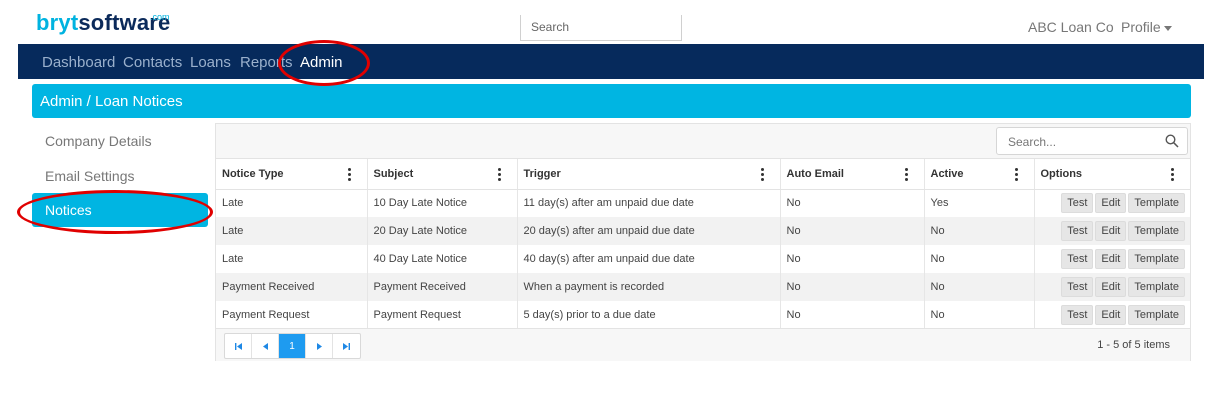 Image resolution: width=1217 pixels, height=400 pixels. I want to click on col-header-active: Active, so click(979, 174).